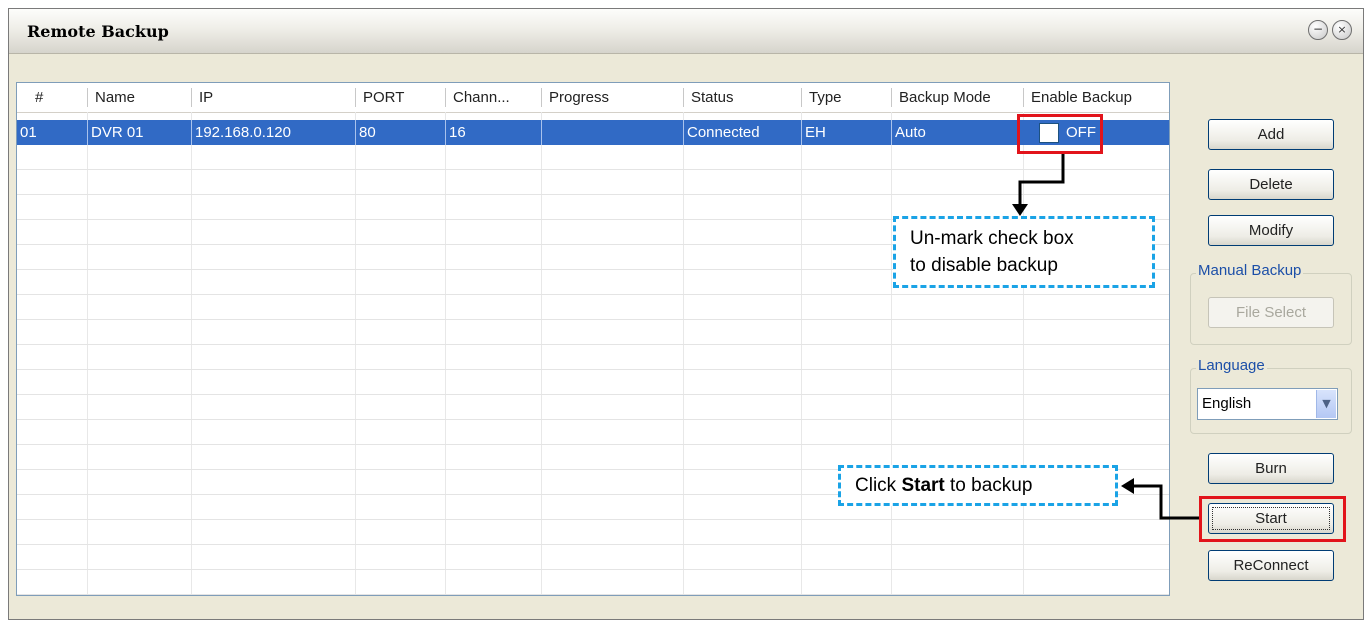 The height and width of the screenshot is (628, 1371). What do you see at coordinates (1020, 210) in the screenshot?
I see `arrow-head-down-icon` at bounding box center [1020, 210].